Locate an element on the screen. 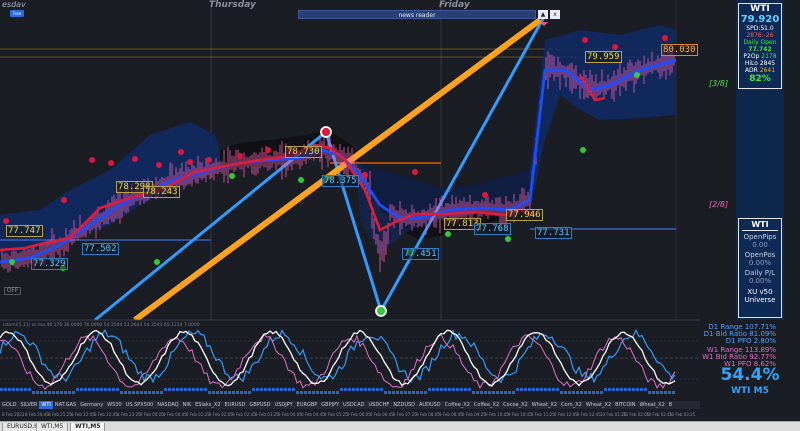 This screenshot has width=800, height=431. symbol-tab-15: USDCAD is located at coordinates (353, 405).